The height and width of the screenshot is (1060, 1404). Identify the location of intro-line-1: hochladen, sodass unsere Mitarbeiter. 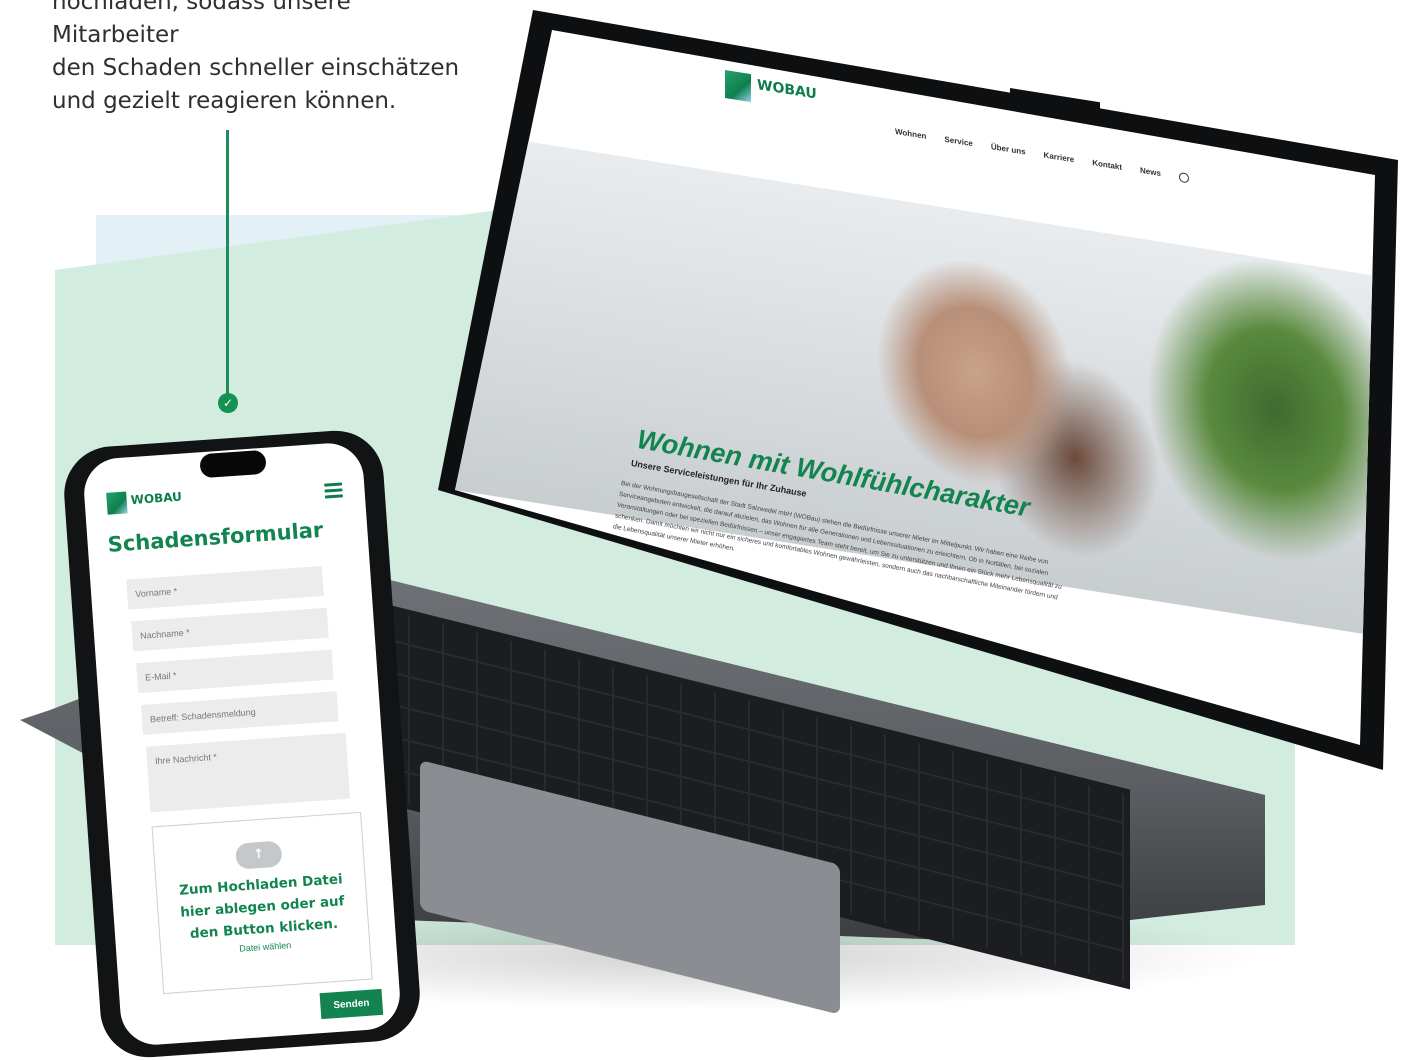
(201, 24).